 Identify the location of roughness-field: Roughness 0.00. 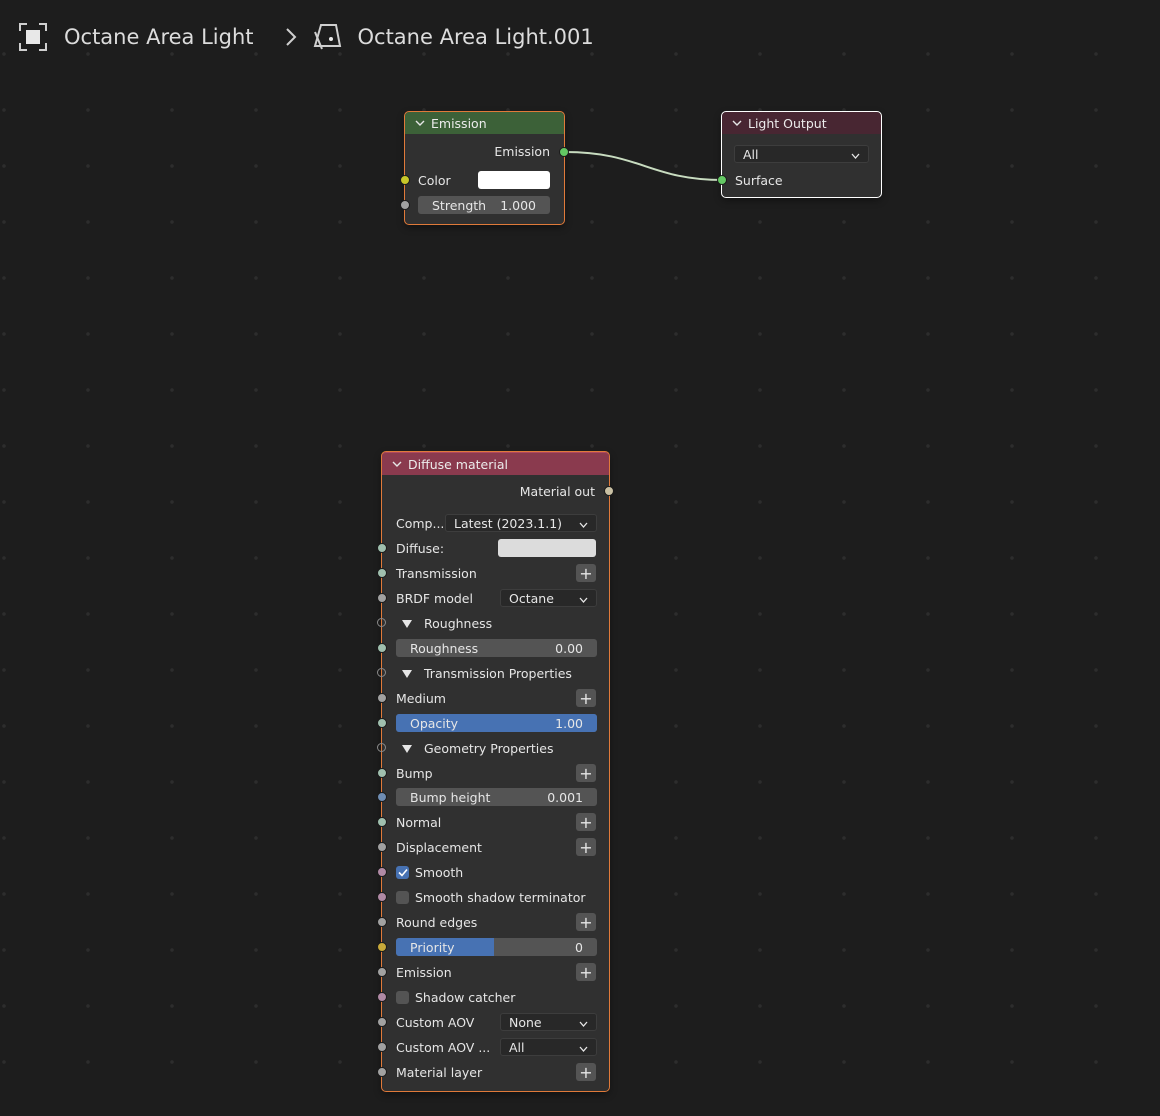
(496, 648).